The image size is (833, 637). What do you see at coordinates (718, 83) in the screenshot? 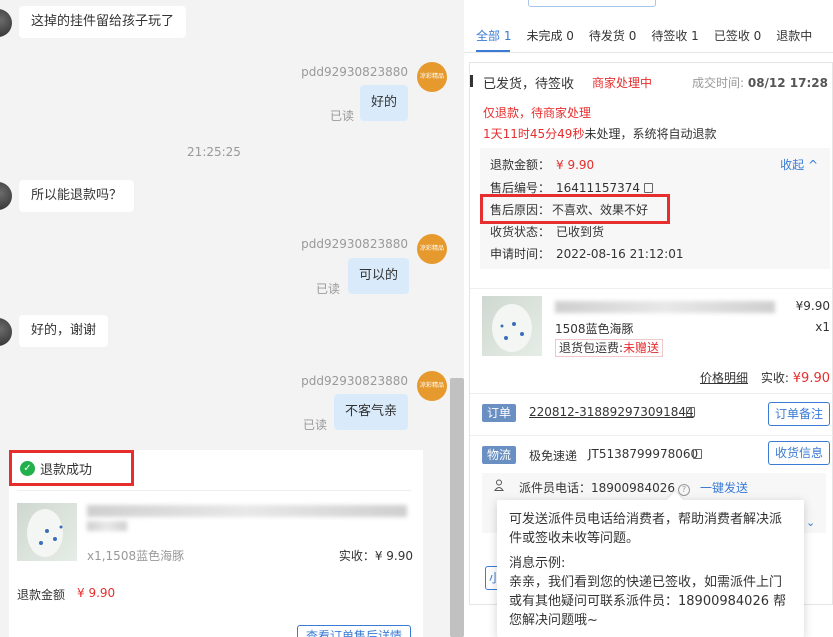
I see `deal-time-label: 成交时间:` at bounding box center [718, 83].